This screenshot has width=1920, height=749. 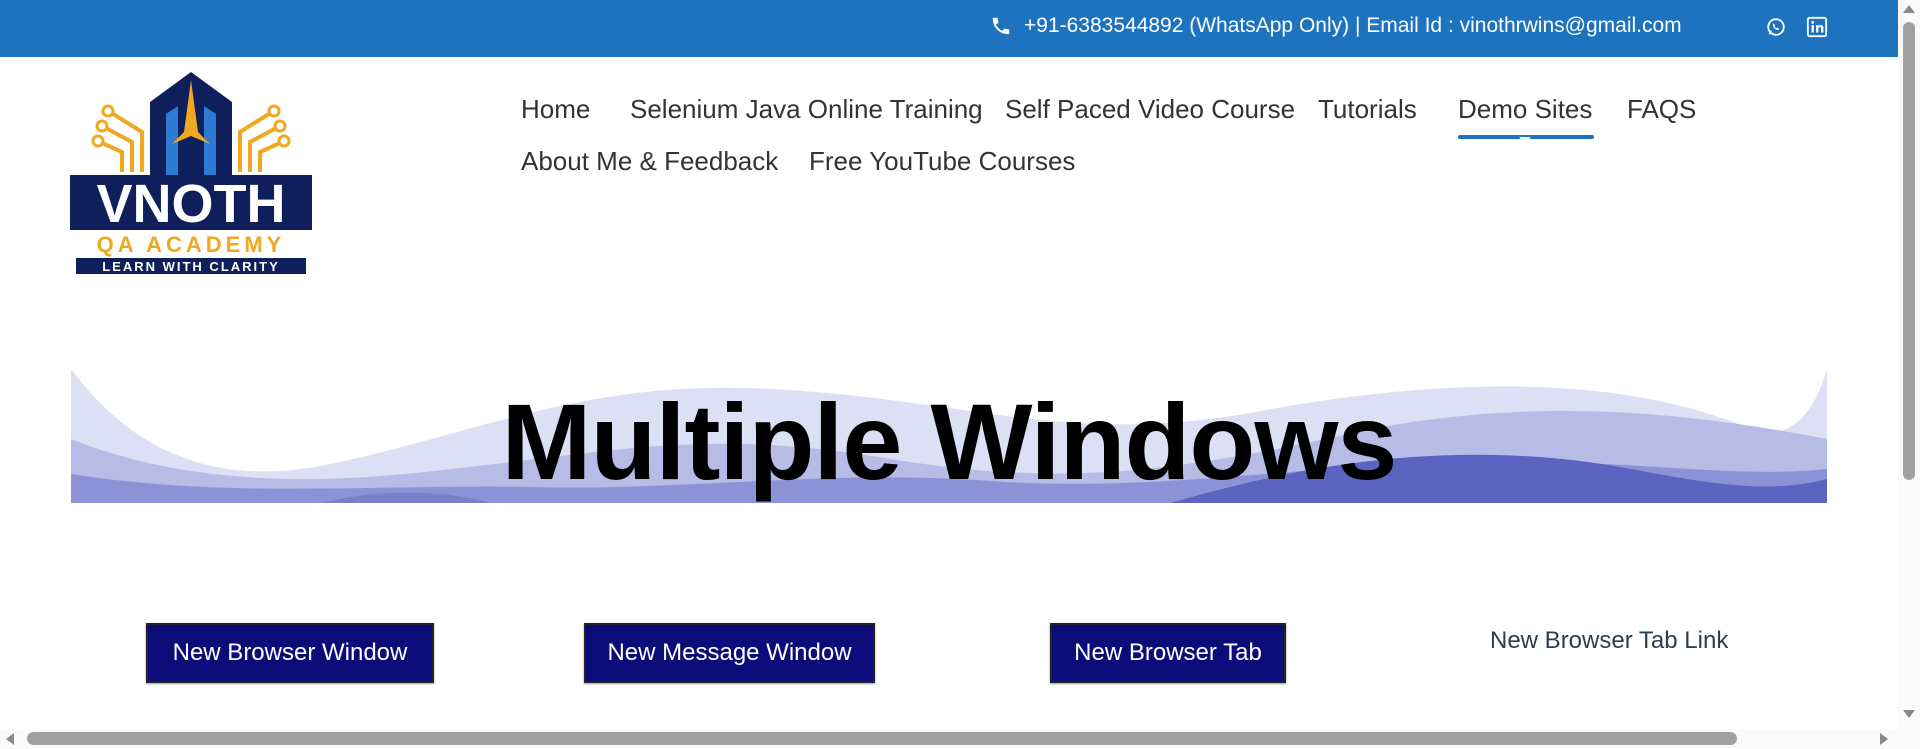 What do you see at coordinates (1150, 109) in the screenshot?
I see `nav-self-paced-video-course: Self Paced Video Course` at bounding box center [1150, 109].